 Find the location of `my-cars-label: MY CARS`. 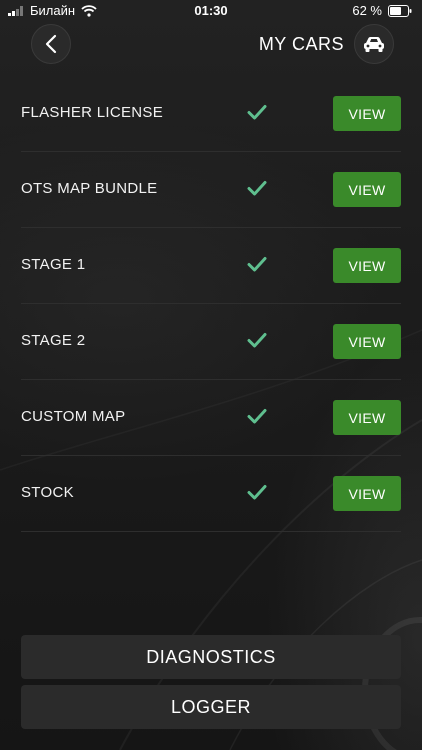

my-cars-label: MY CARS is located at coordinates (301, 43).